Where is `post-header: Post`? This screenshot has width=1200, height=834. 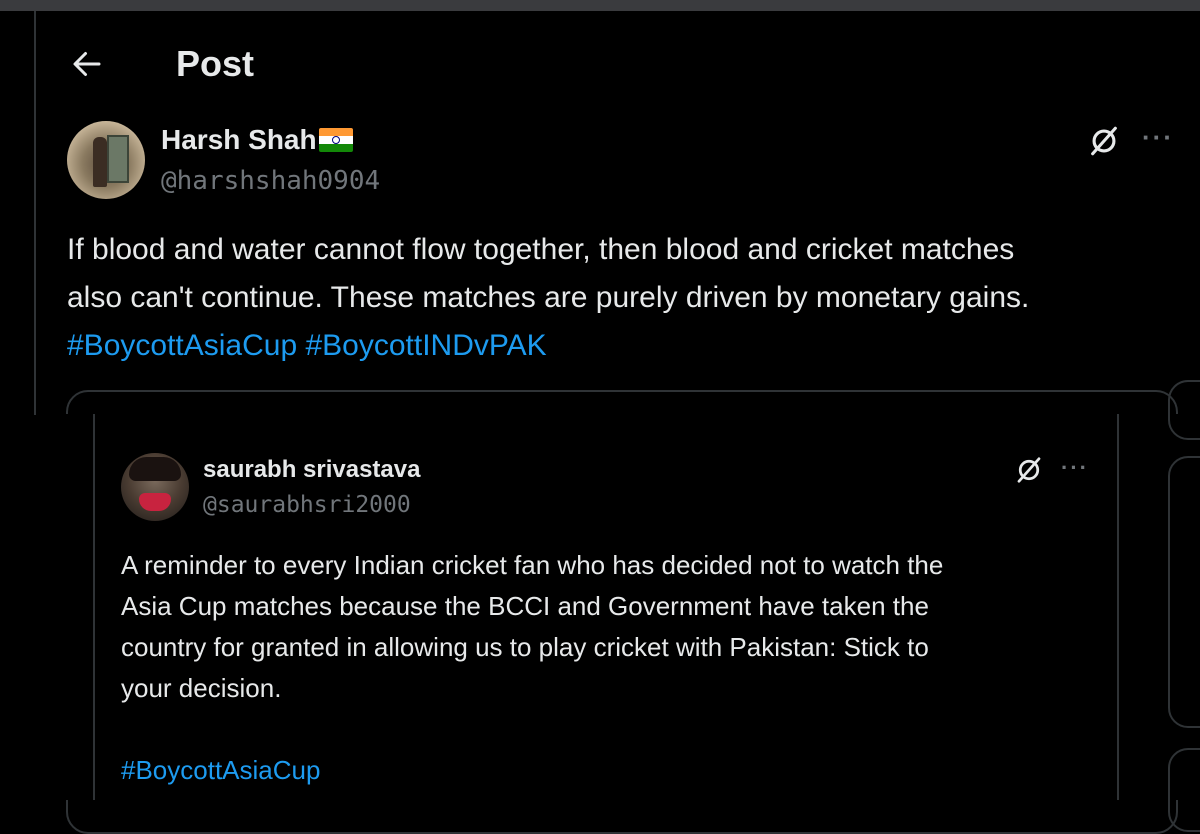 post-header: Post is located at coordinates (160, 64).